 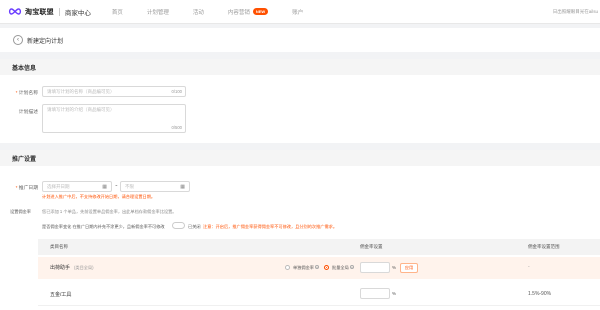 I want to click on row-category-name: 出荷助手, so click(x=60, y=268).